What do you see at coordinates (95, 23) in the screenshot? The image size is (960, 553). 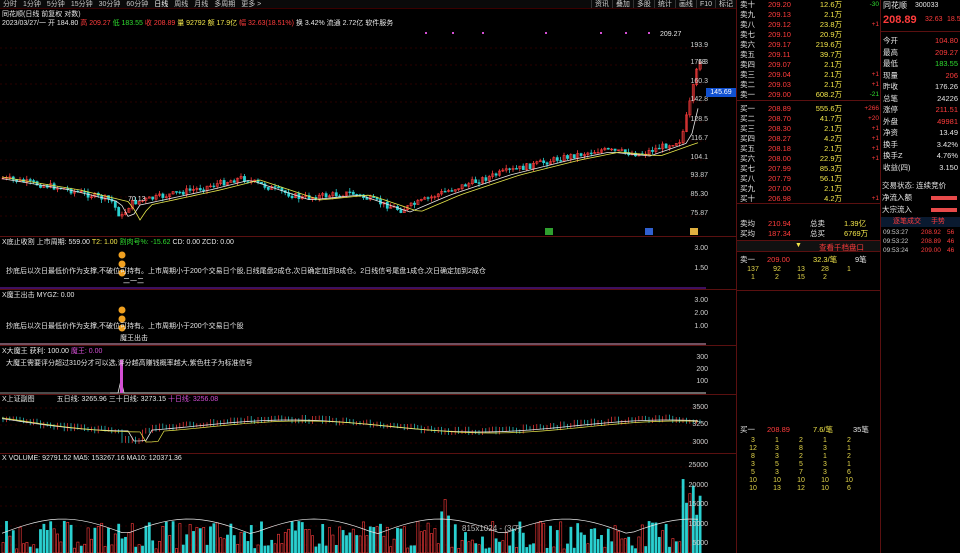 I see `bar-high: 高 209.27` at bounding box center [95, 23].